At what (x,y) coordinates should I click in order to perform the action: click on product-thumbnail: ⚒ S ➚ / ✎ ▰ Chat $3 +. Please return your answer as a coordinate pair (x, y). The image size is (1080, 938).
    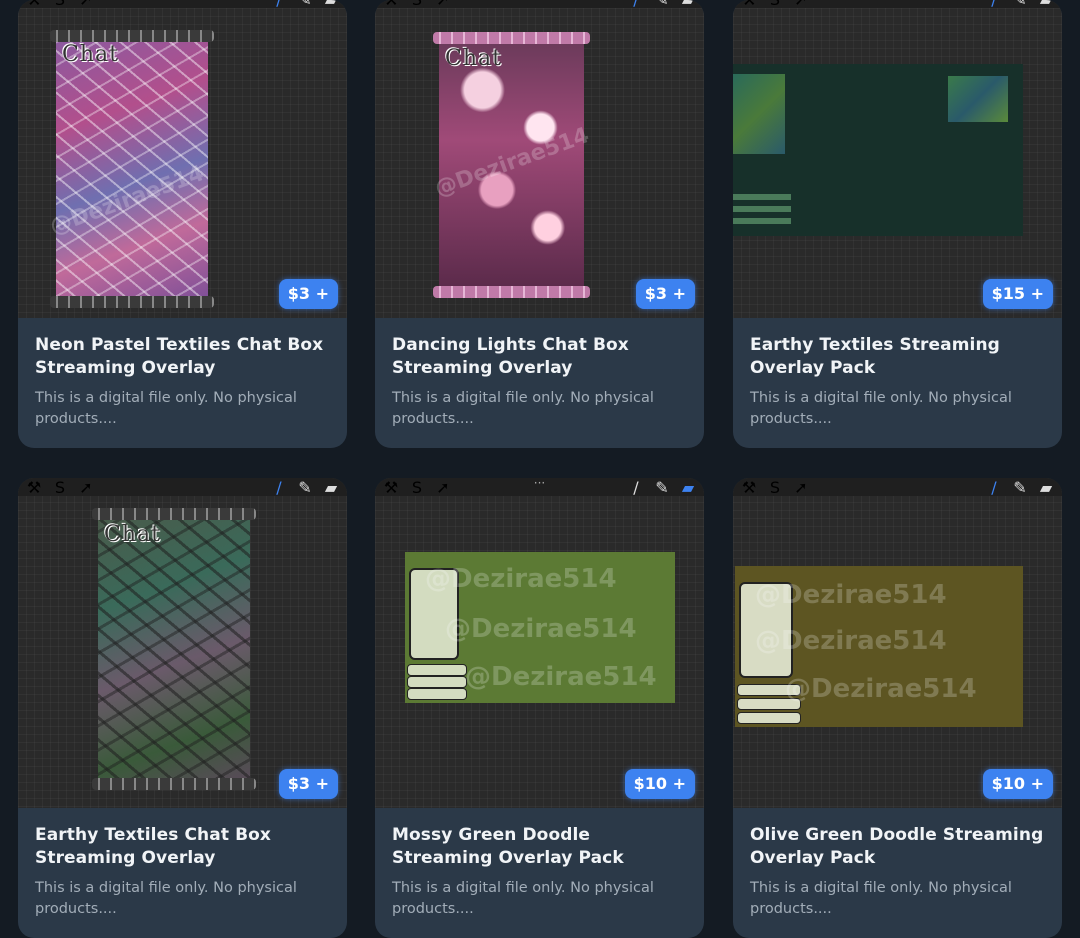
    Looking at the image, I should click on (182, 643).